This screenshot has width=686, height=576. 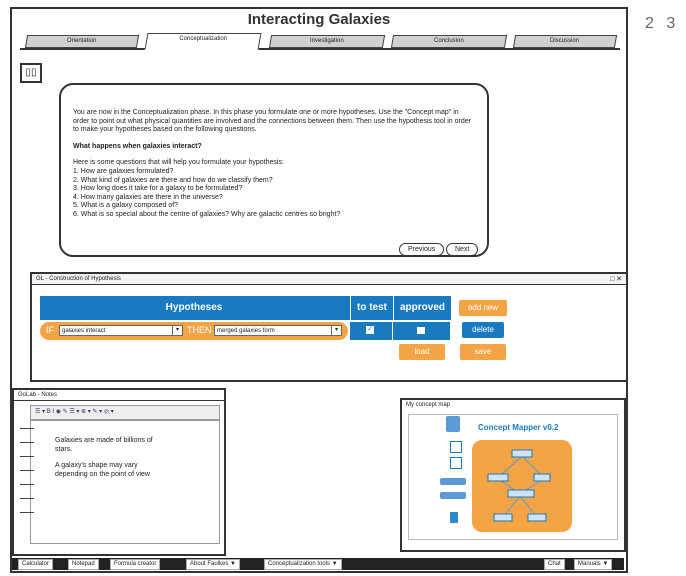 What do you see at coordinates (593, 564) in the screenshot?
I see `manuals-dropdown: Manuals ▼` at bounding box center [593, 564].